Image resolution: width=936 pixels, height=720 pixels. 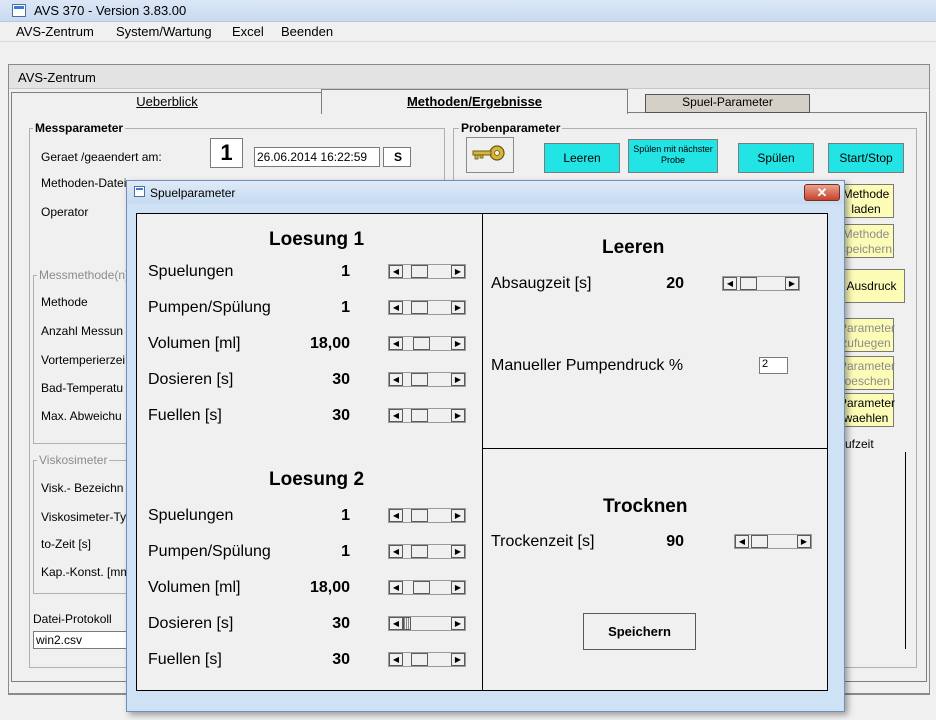 What do you see at coordinates (468, 32) in the screenshot?
I see `menu-bar: AVS-Zentrum System/Wartung Excel Beenden` at bounding box center [468, 32].